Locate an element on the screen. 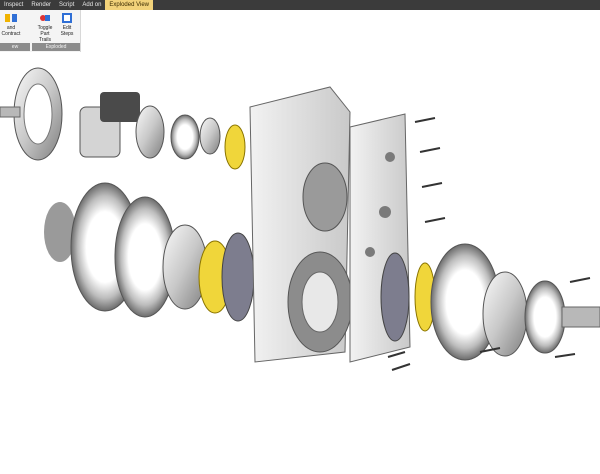  expand-contract-icon is located at coordinates (11, 18).